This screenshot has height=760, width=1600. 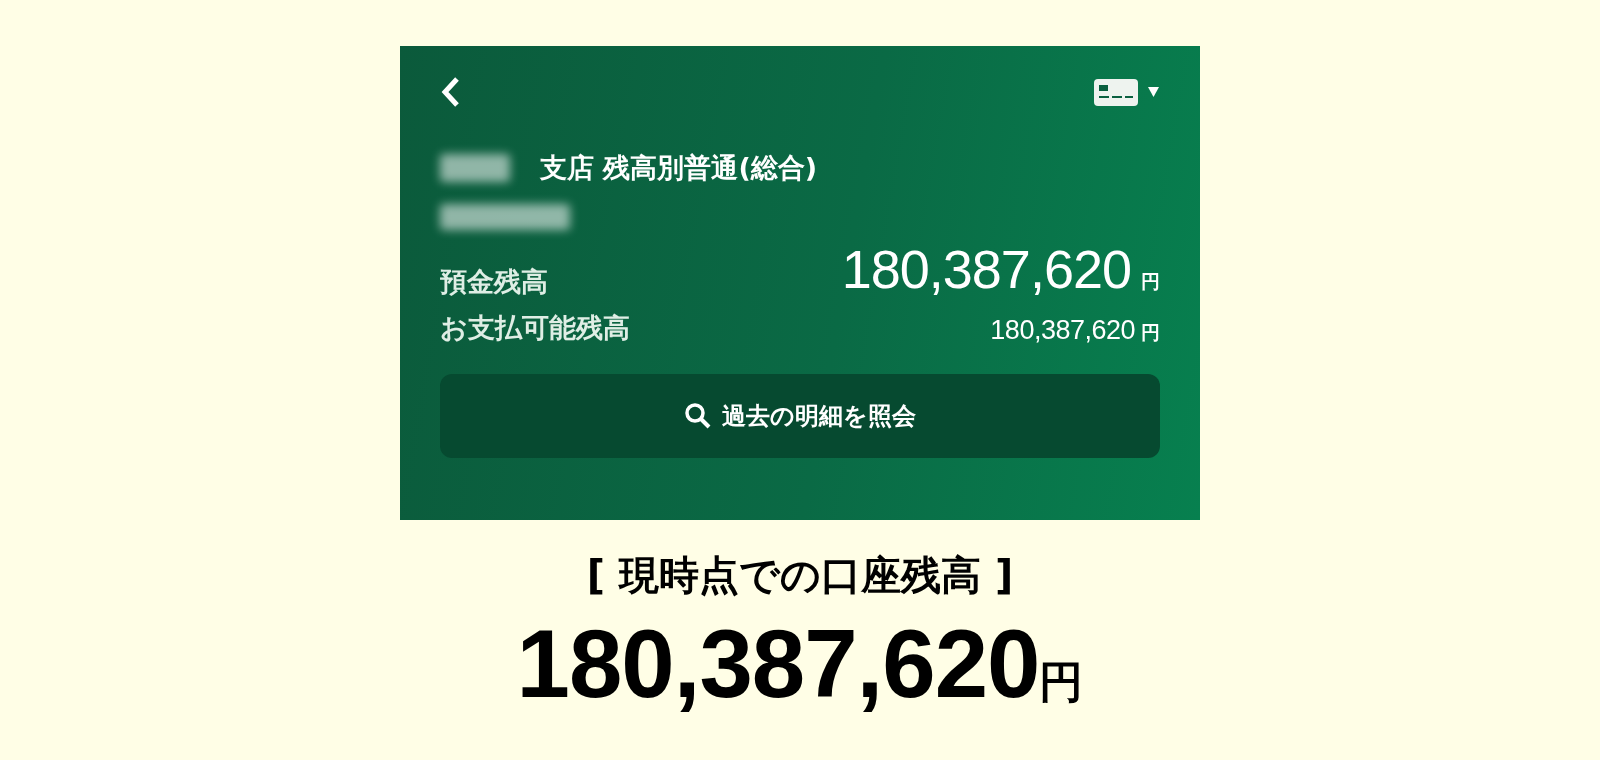 I want to click on card-icon, so click(x=1127, y=92).